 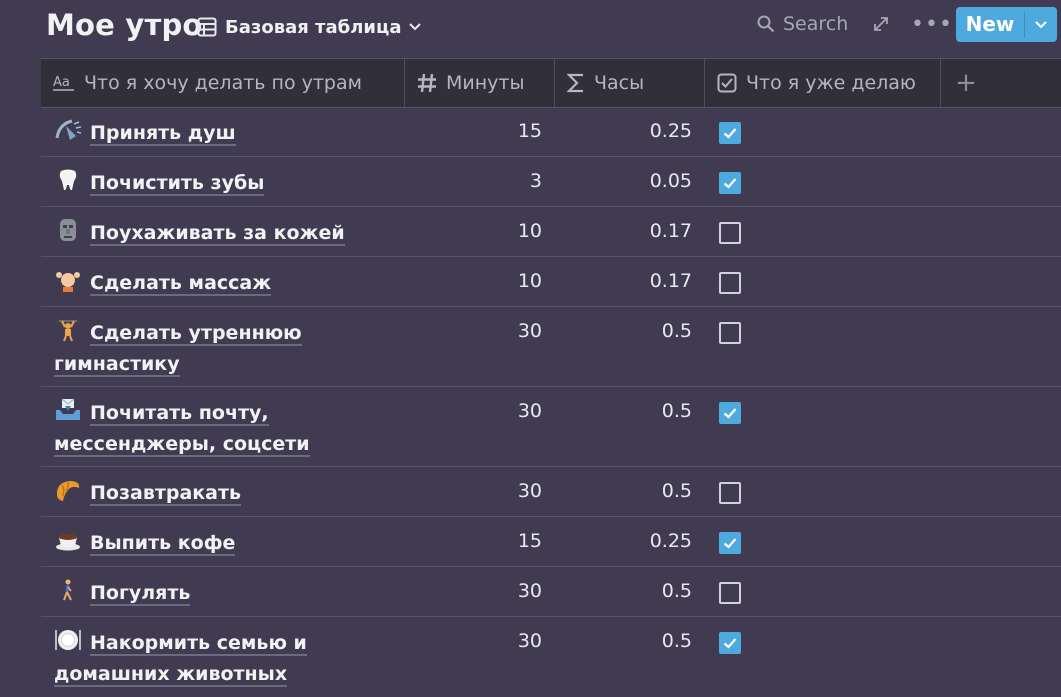 I want to click on task-cell: Принять душ, so click(x=224, y=133).